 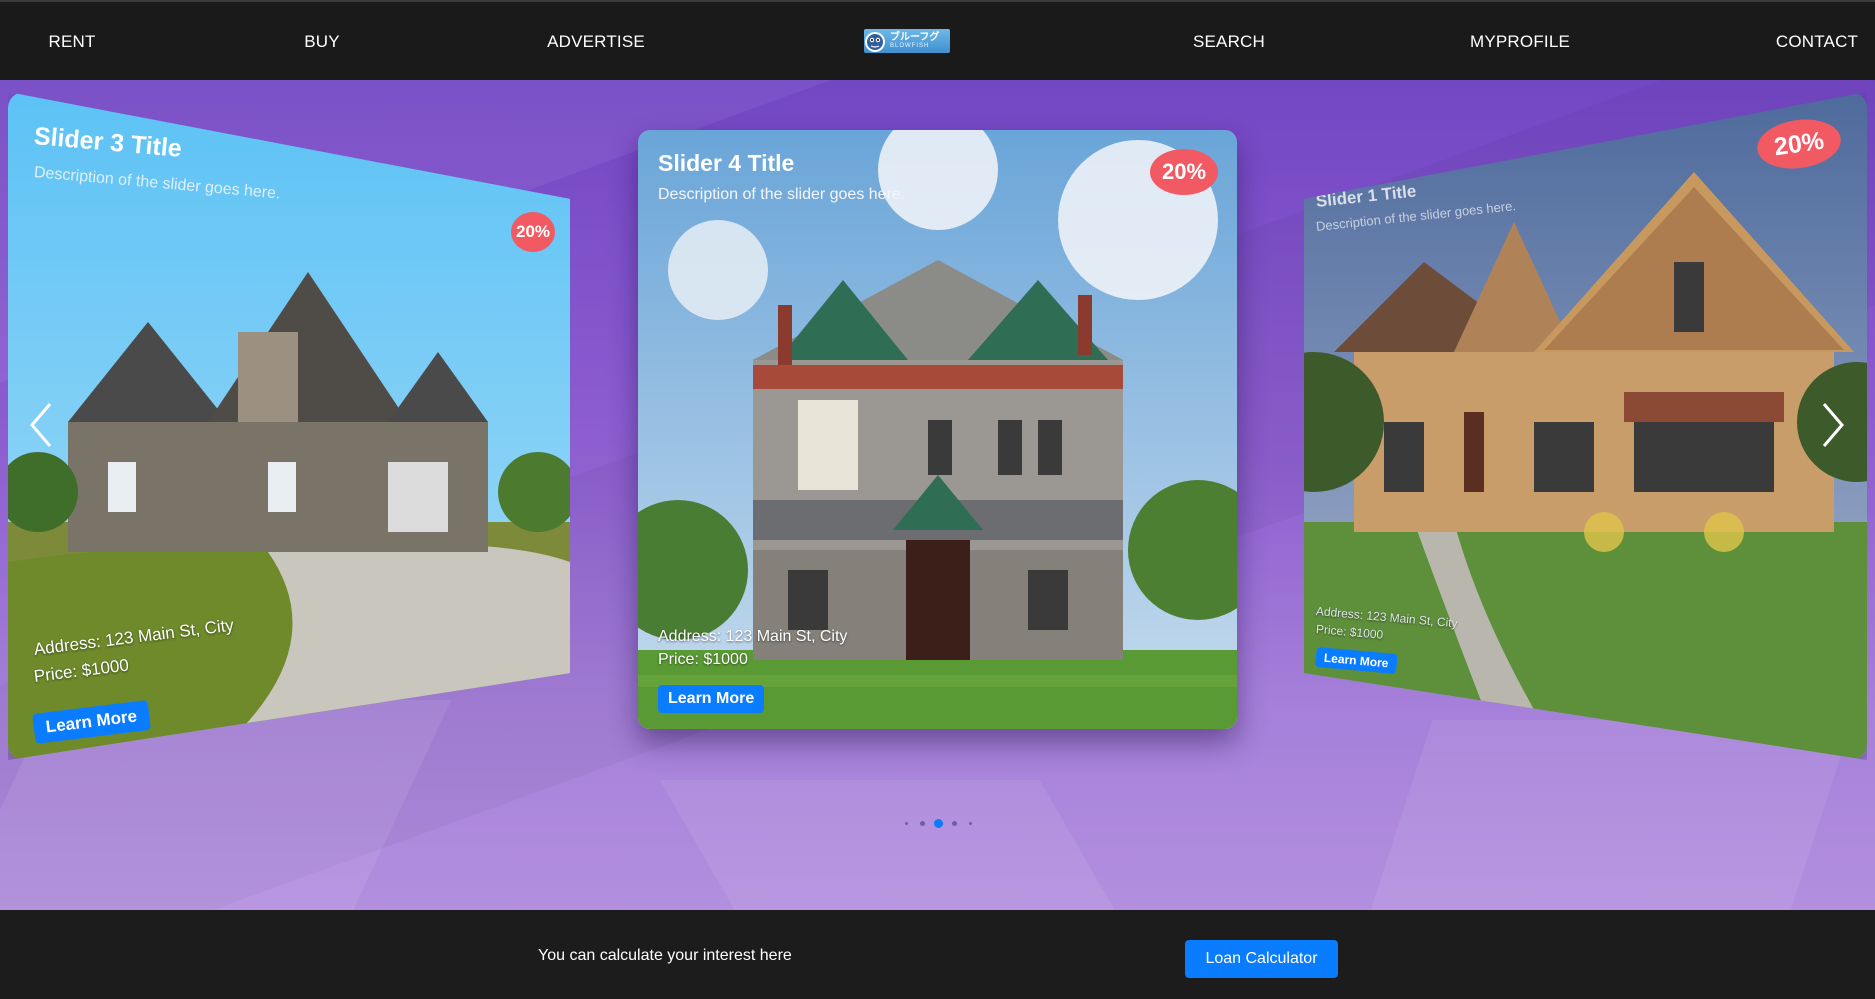 I want to click on slide-address: Address: 123 Main St, City, so click(x=753, y=636).